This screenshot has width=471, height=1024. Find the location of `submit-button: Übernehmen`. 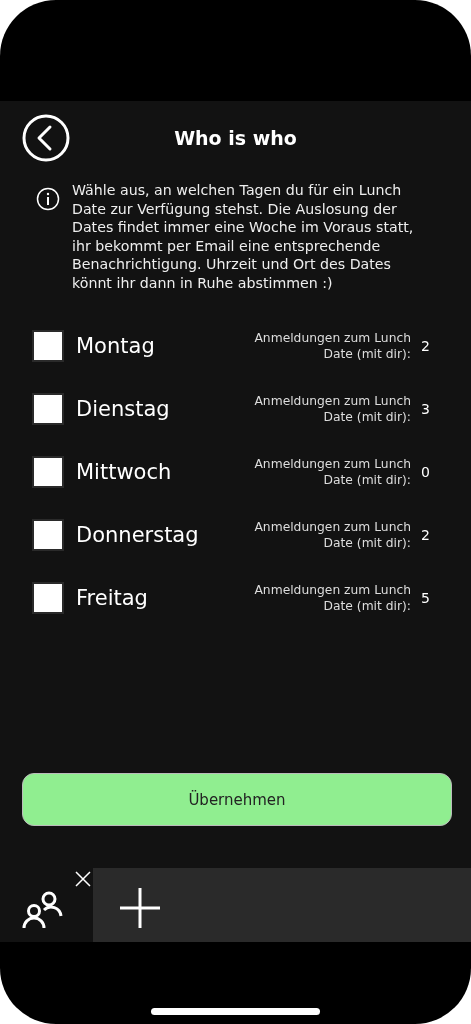

submit-button: Übernehmen is located at coordinates (237, 799).